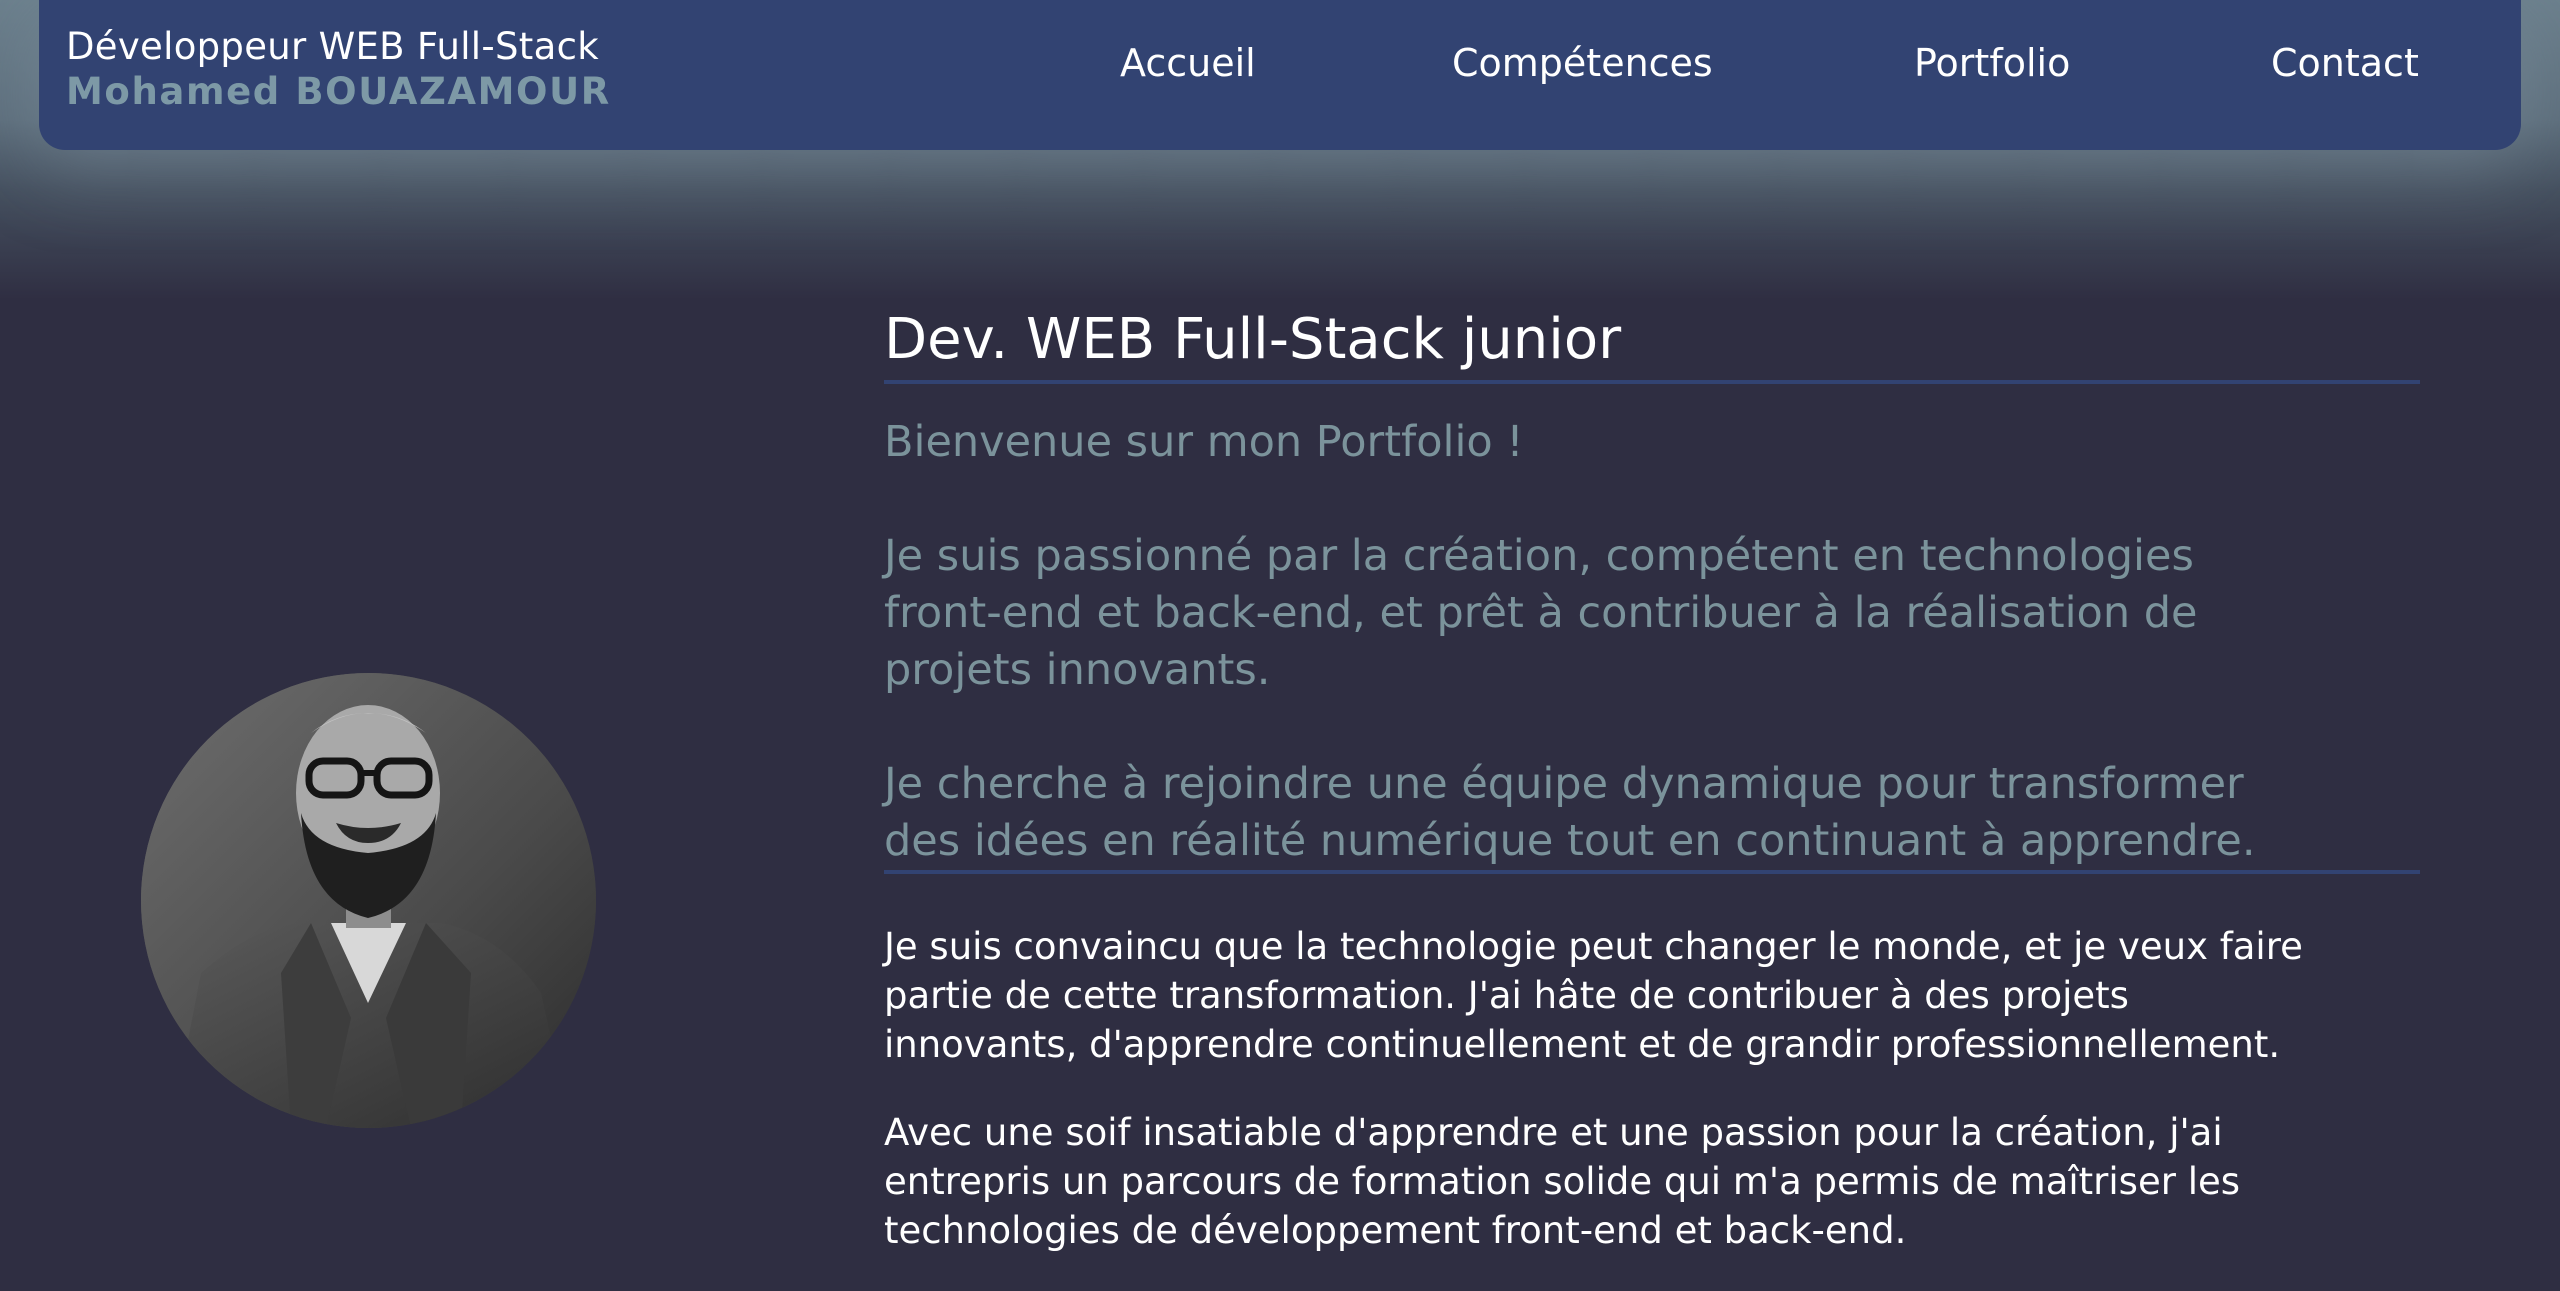  What do you see at coordinates (332, 46) in the screenshot?
I see `brand-title: Développeur WEB Full-Stack` at bounding box center [332, 46].